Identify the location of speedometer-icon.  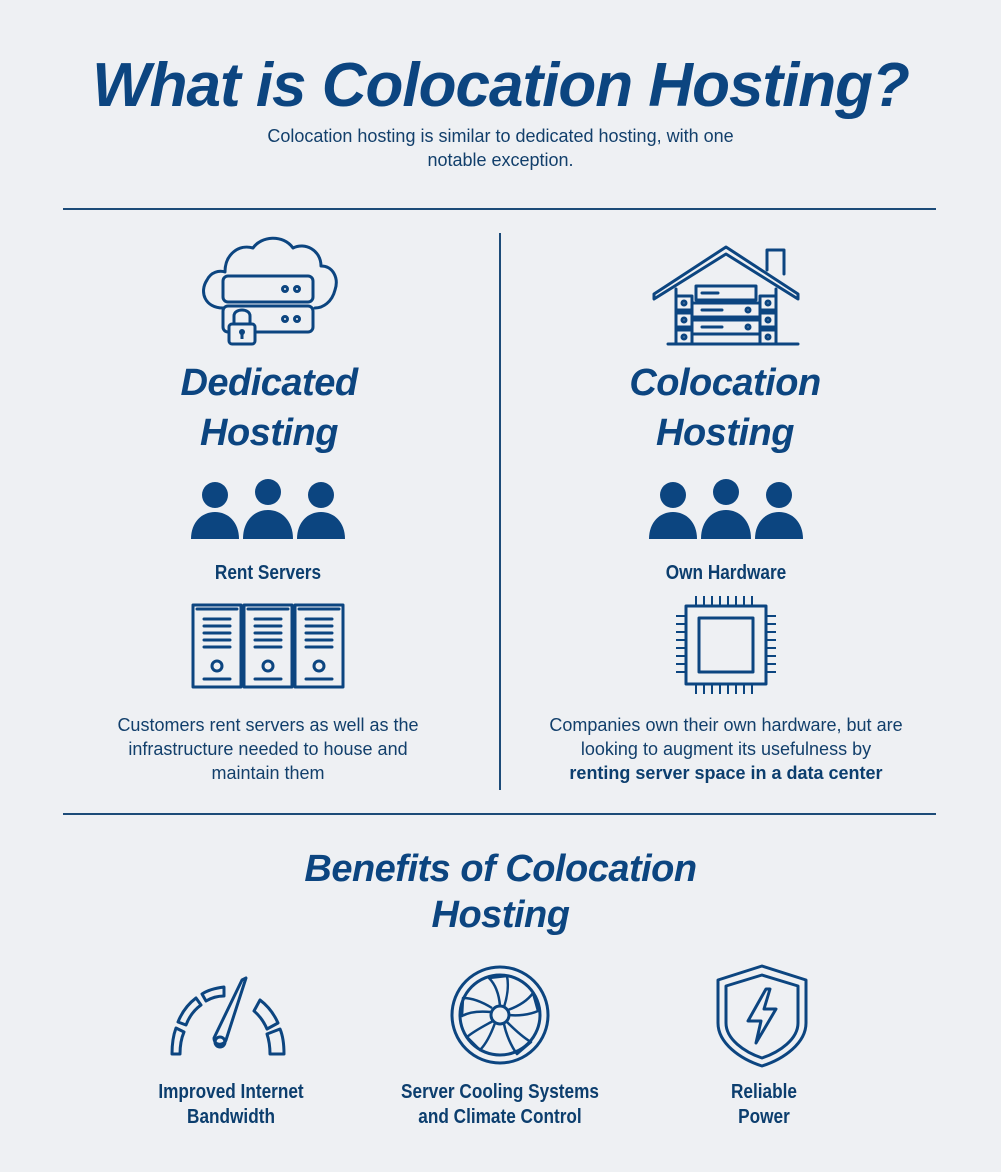
(230, 1016).